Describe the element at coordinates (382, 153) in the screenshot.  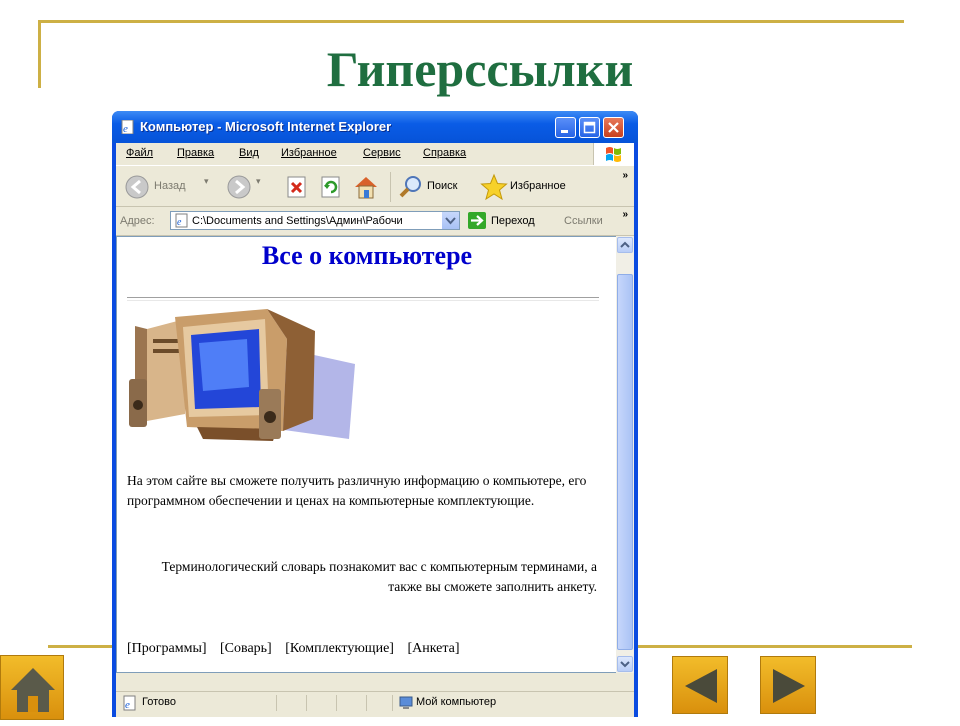
I see `menu-tools: Сервис` at that location.